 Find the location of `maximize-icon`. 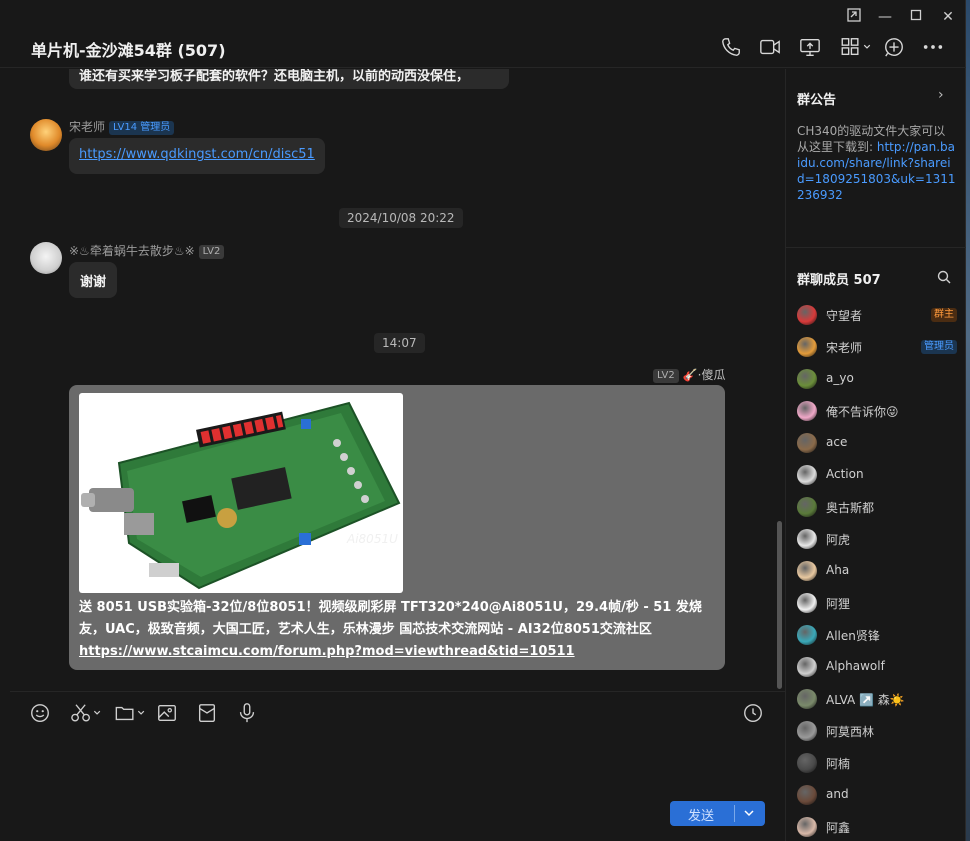

maximize-icon is located at coordinates (916, 17).